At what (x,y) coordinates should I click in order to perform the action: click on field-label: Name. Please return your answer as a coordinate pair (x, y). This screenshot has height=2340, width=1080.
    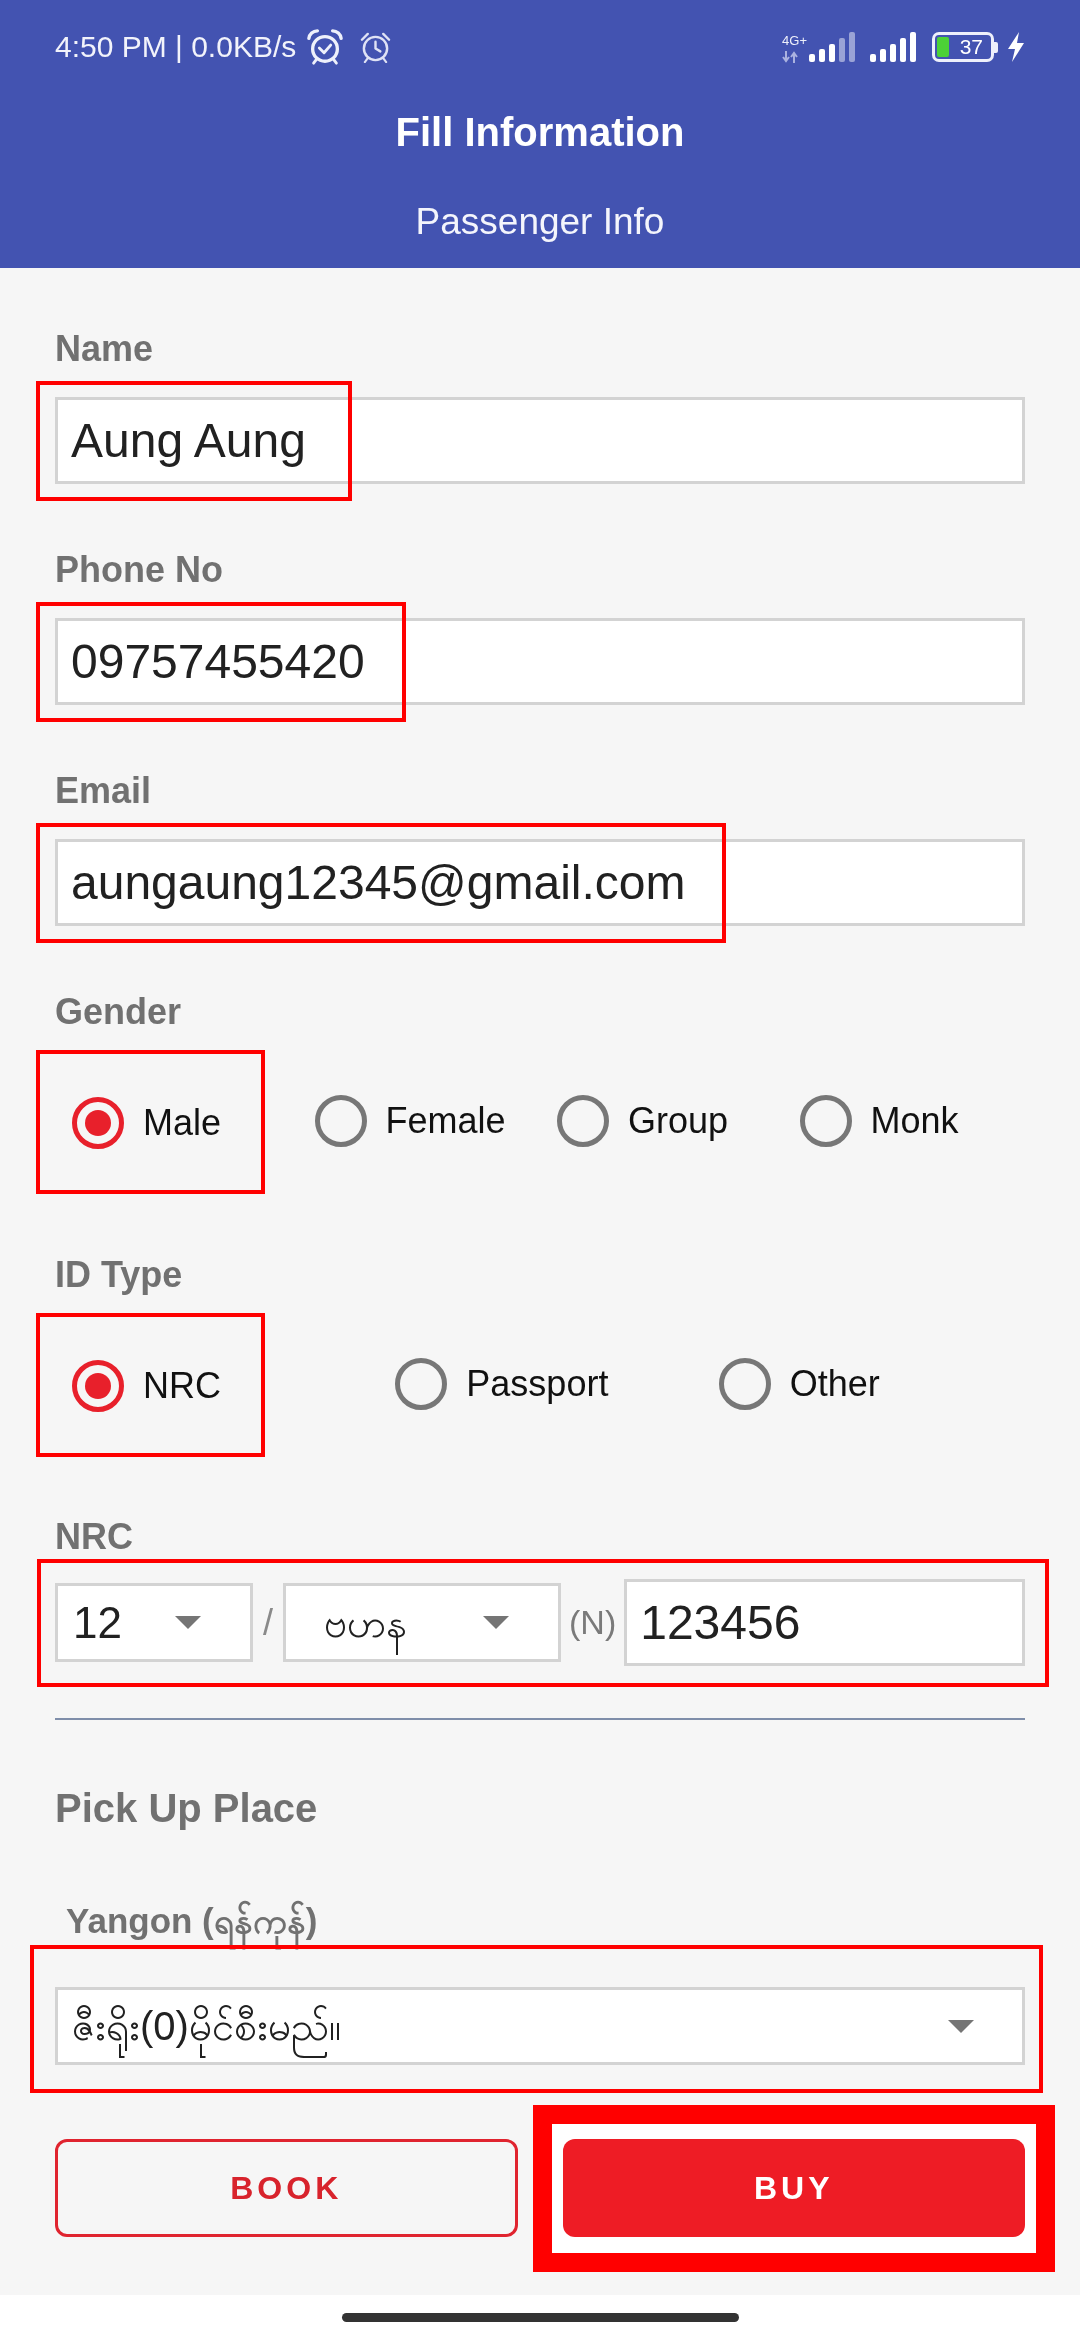
    Looking at the image, I should click on (104, 349).